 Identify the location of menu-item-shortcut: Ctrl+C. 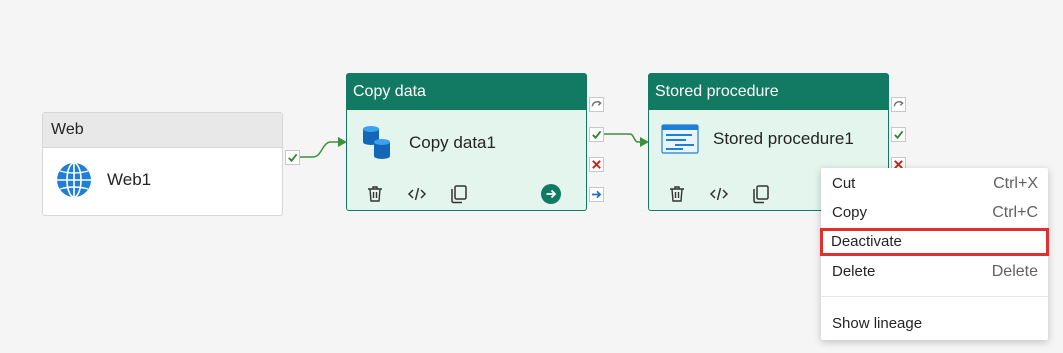
(1015, 212).